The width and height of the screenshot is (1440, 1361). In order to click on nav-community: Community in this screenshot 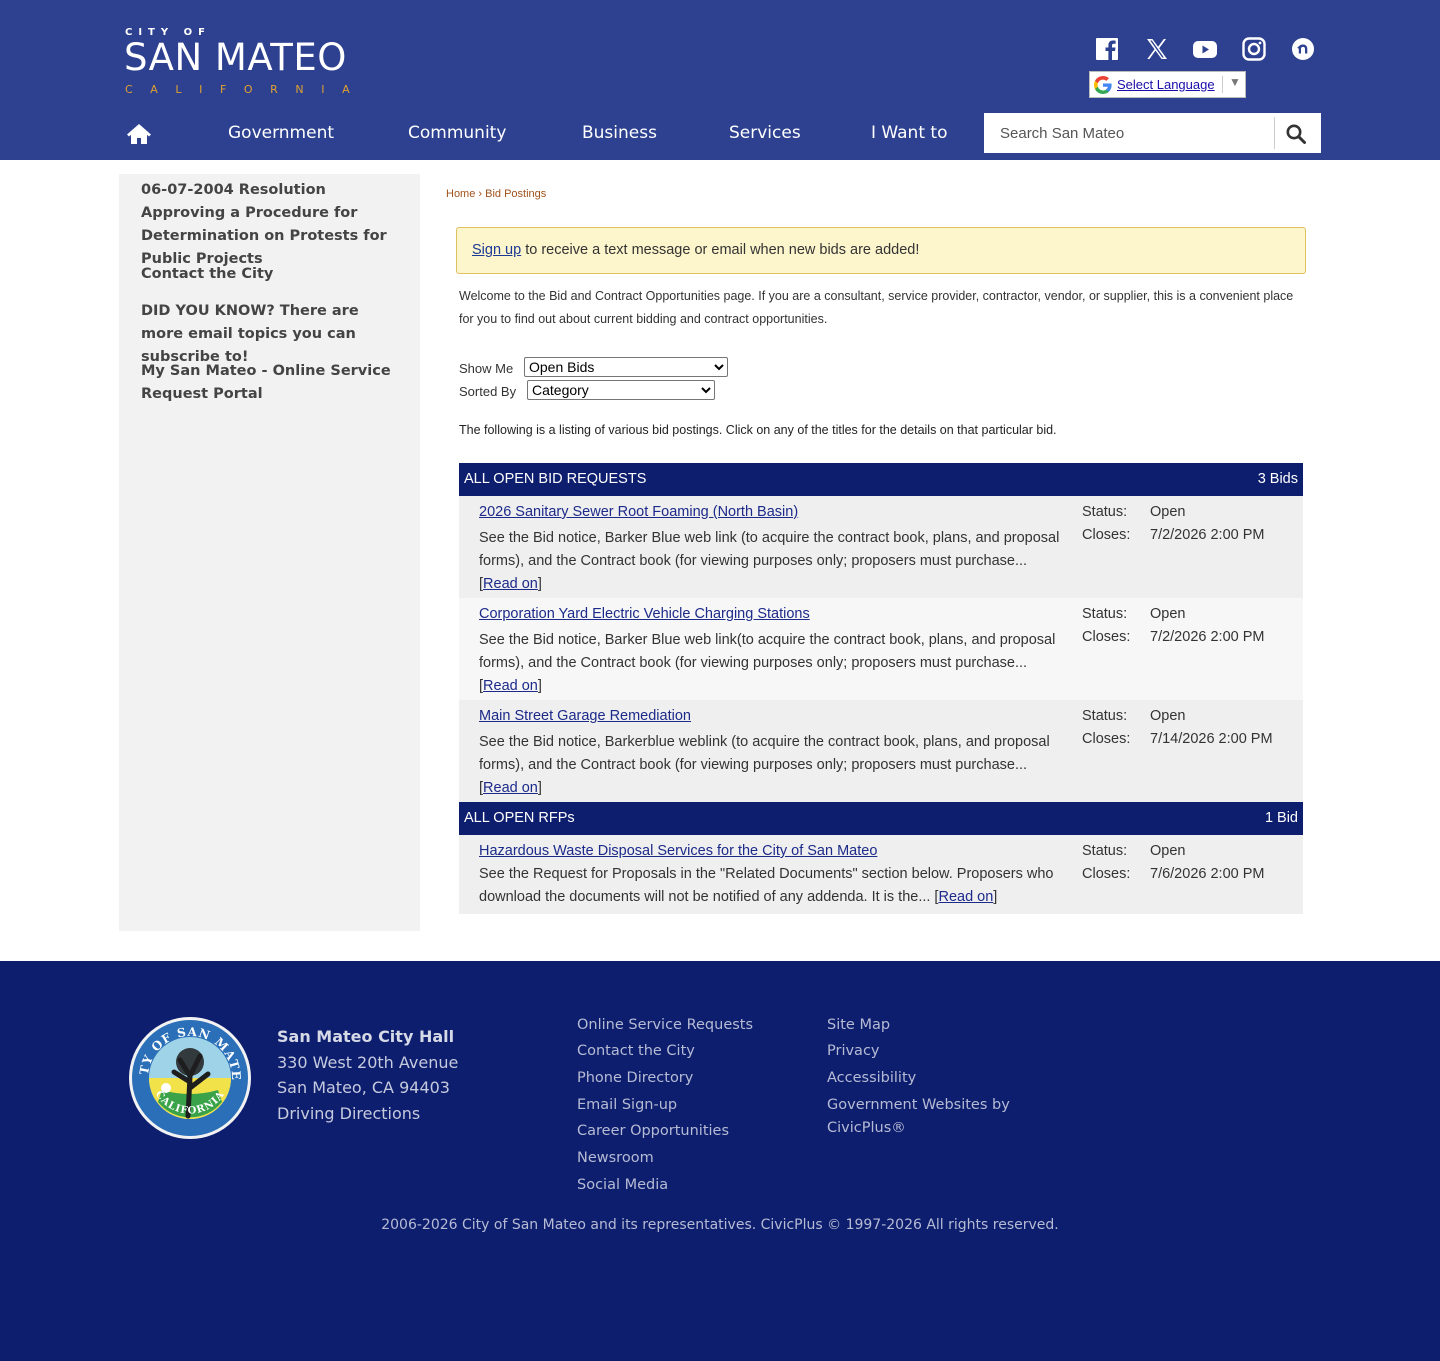, I will do `click(457, 133)`.